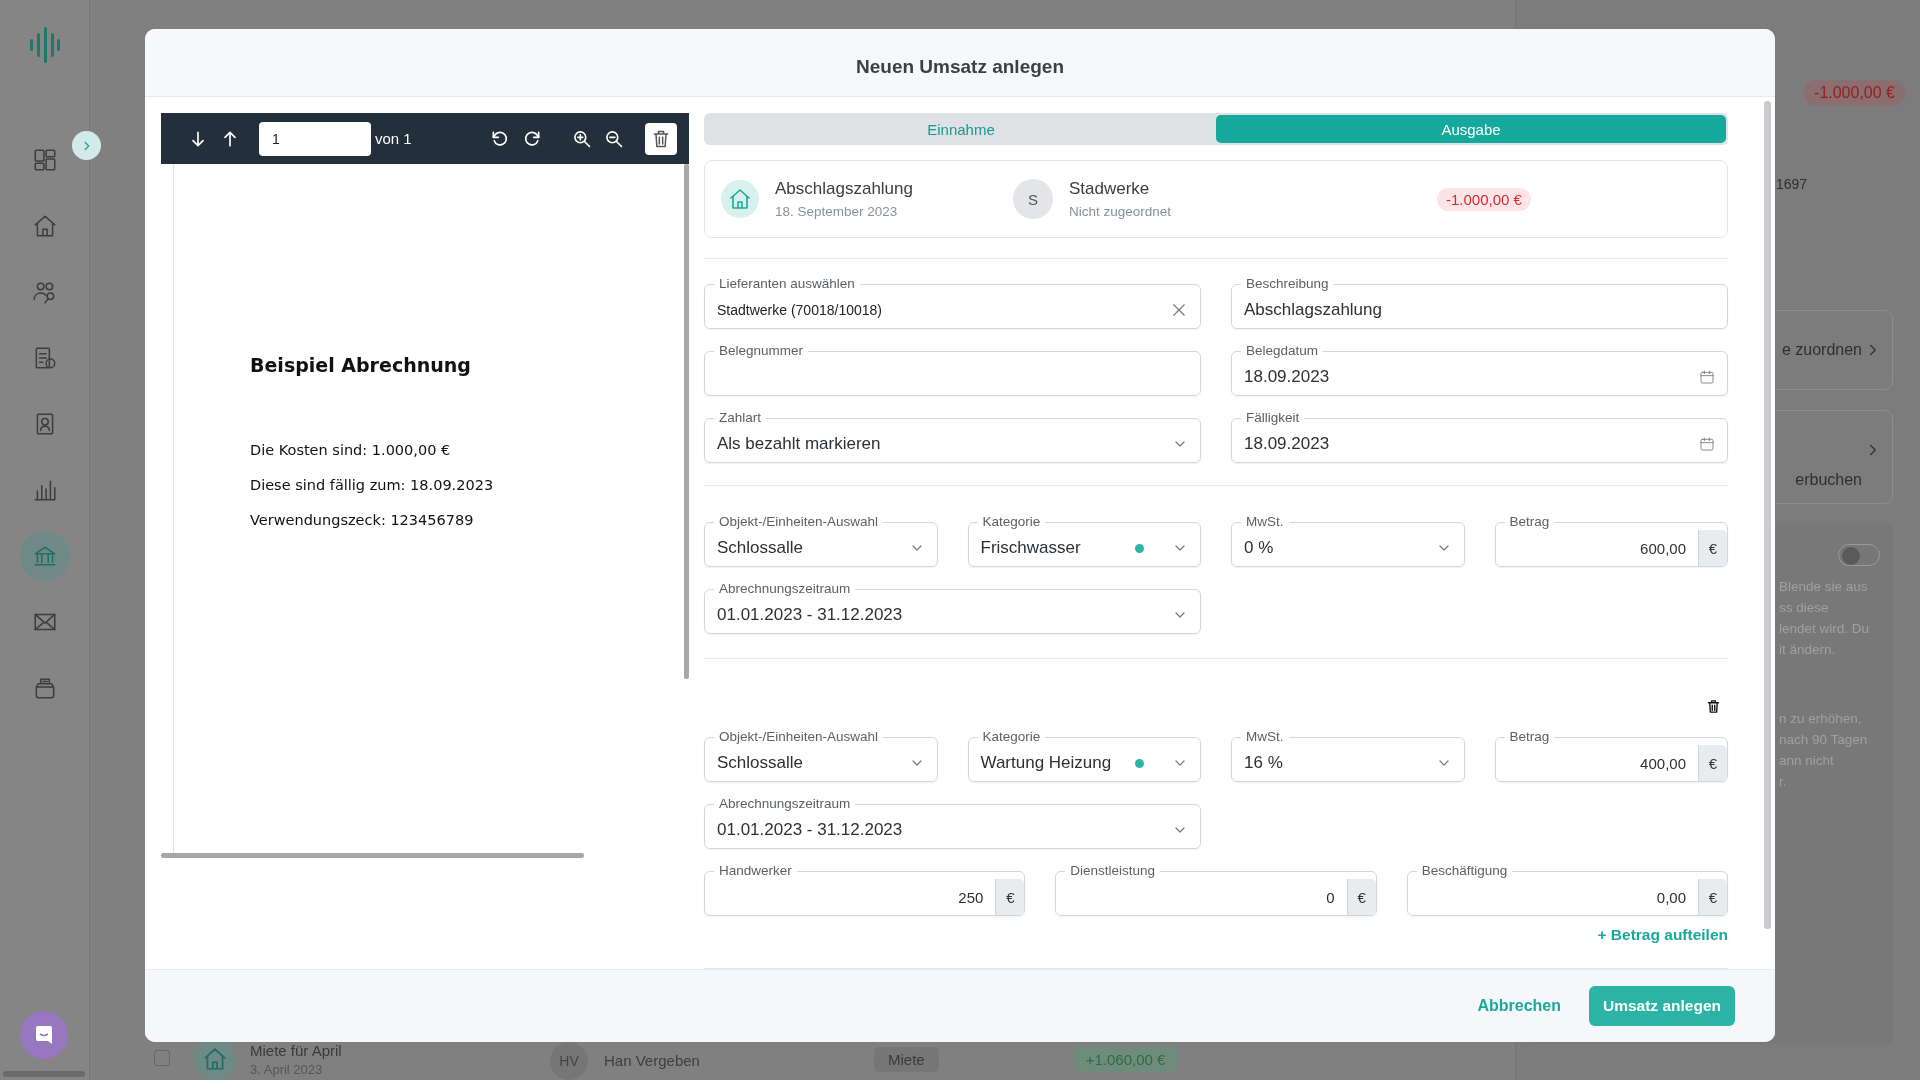 This screenshot has height=1080, width=1920. I want to click on zoom-in-icon, so click(581, 138).